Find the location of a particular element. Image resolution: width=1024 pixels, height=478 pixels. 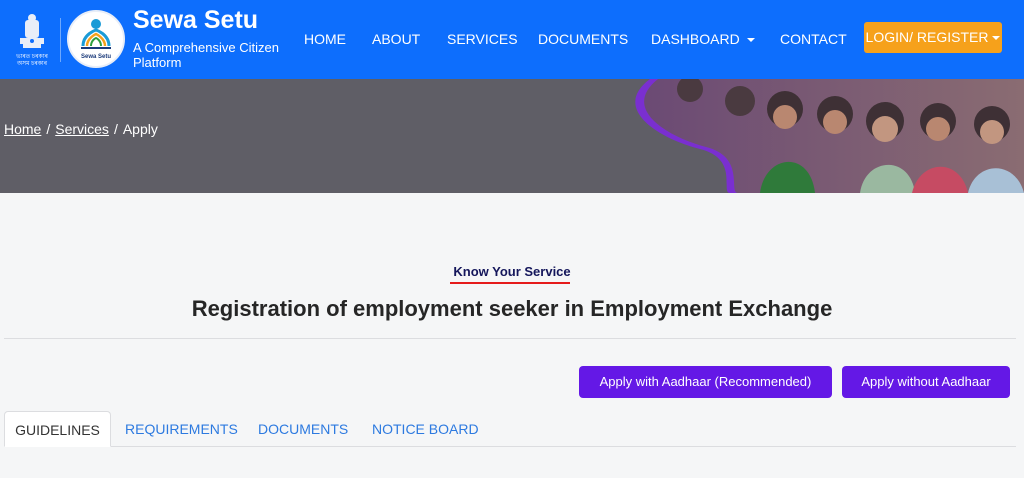

sewa-setu-logo-icon: Sewa Setu is located at coordinates (96, 39).